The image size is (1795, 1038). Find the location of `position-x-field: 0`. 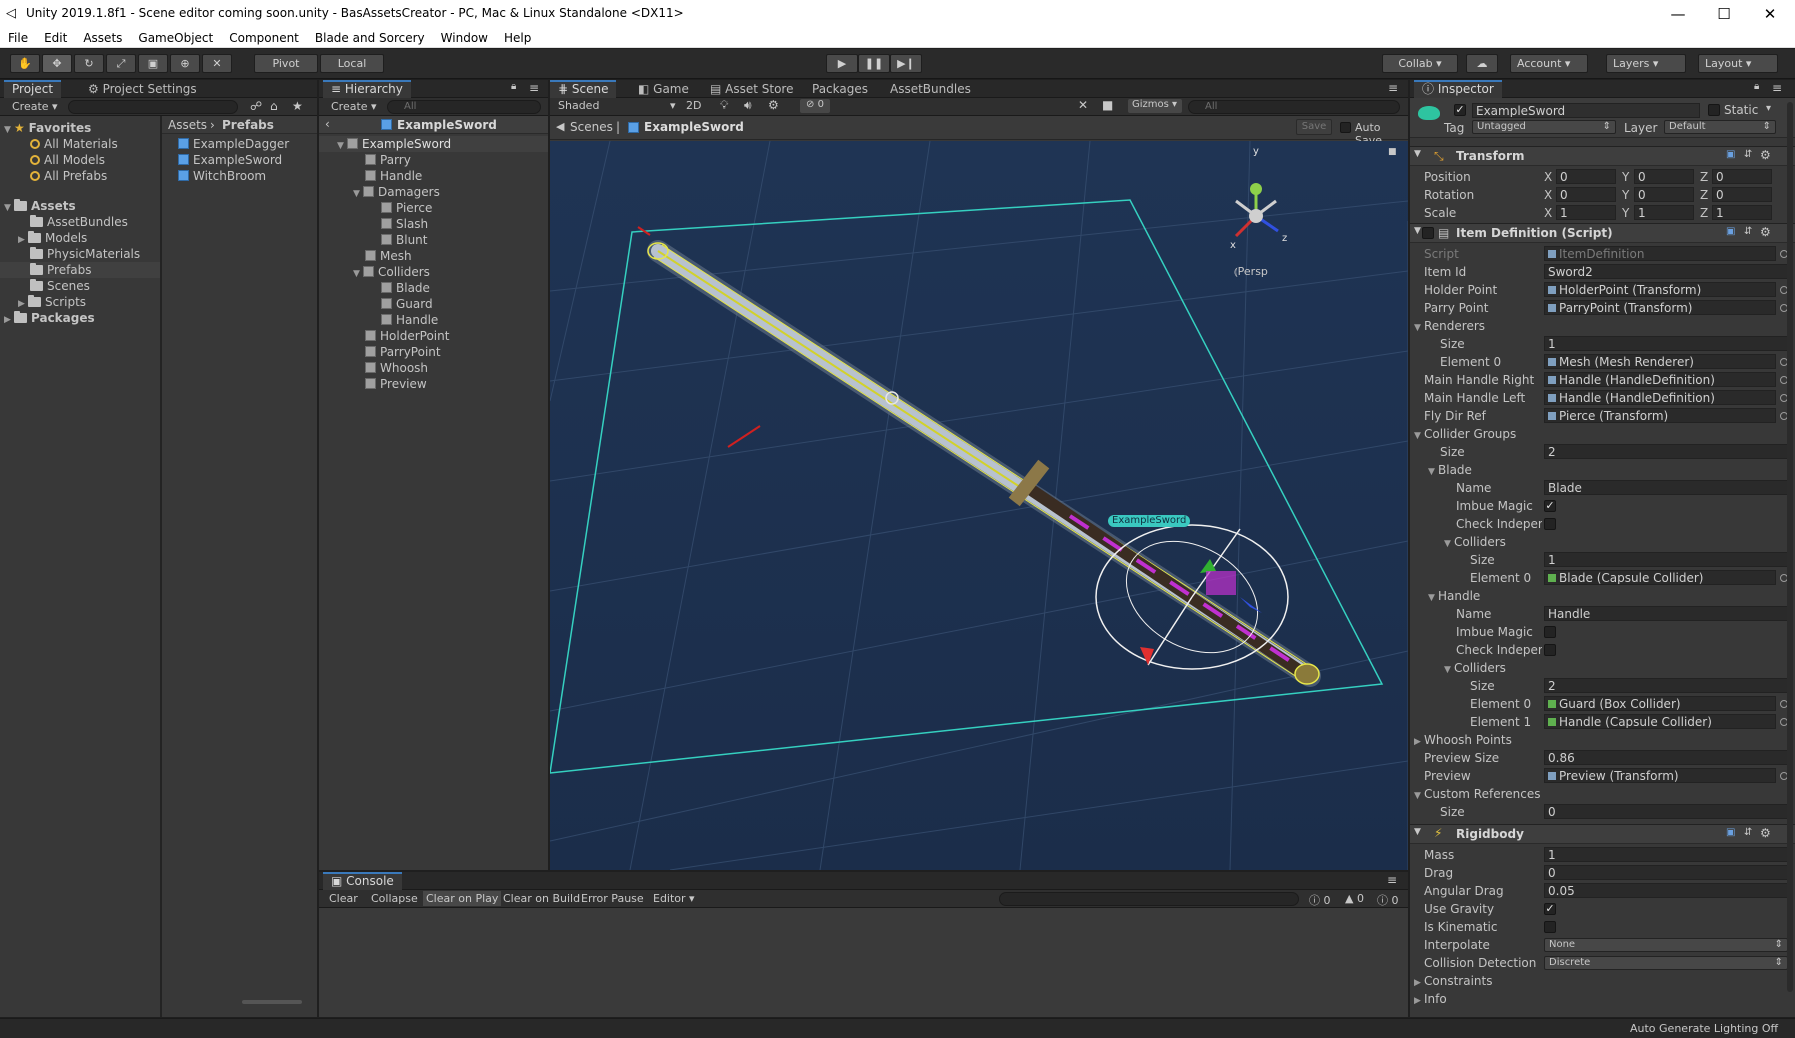

position-x-field: 0 is located at coordinates (1586, 176).